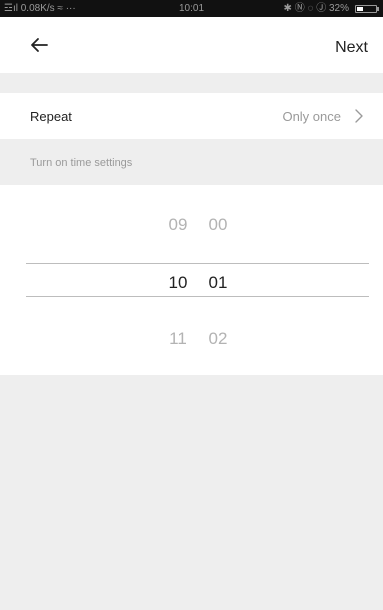 The image size is (383, 610). Describe the element at coordinates (191, 283) in the screenshot. I see `picker-row-selected: 10 01` at that location.